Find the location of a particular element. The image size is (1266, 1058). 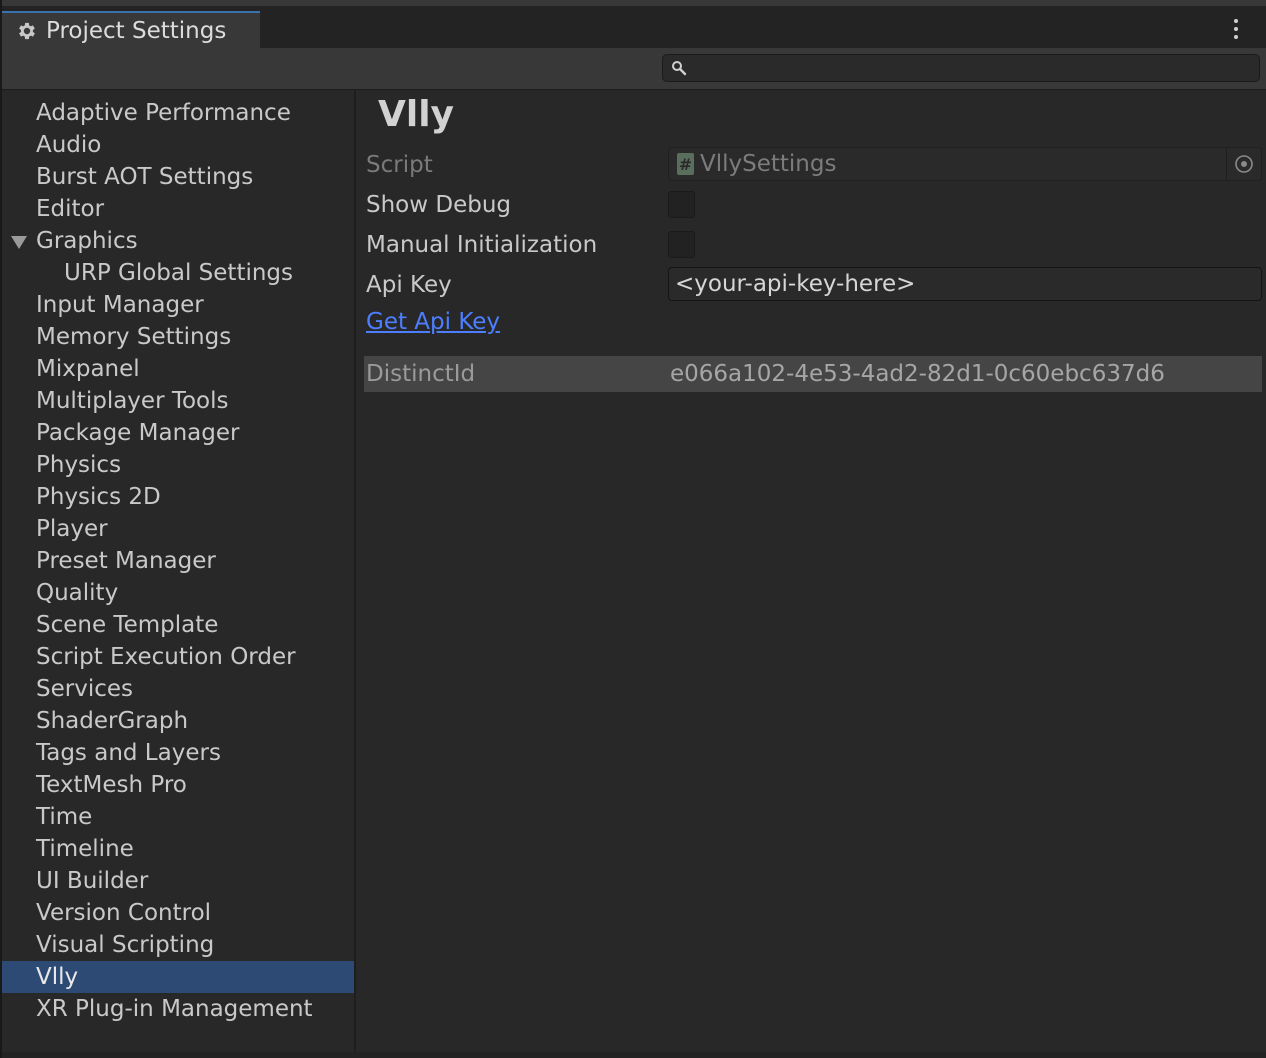

script-icon: # is located at coordinates (685, 164).